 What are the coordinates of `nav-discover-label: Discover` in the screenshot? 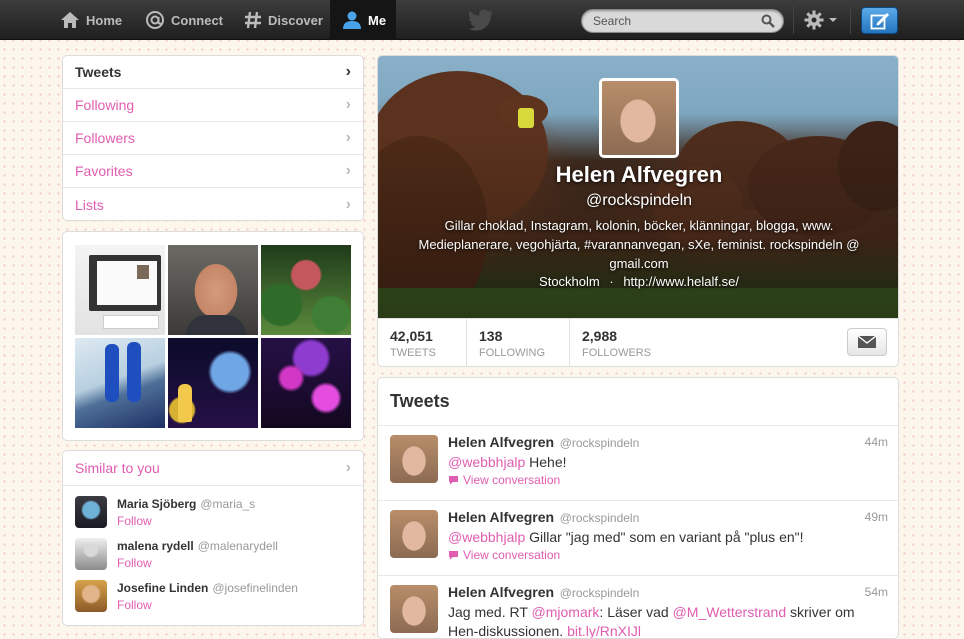 It's located at (295, 20).